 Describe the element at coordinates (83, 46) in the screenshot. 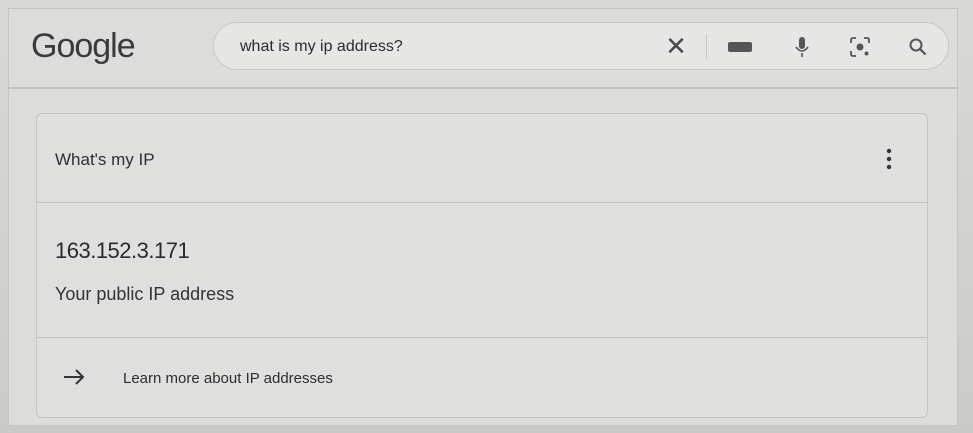

I see `google-logo: Google` at that location.